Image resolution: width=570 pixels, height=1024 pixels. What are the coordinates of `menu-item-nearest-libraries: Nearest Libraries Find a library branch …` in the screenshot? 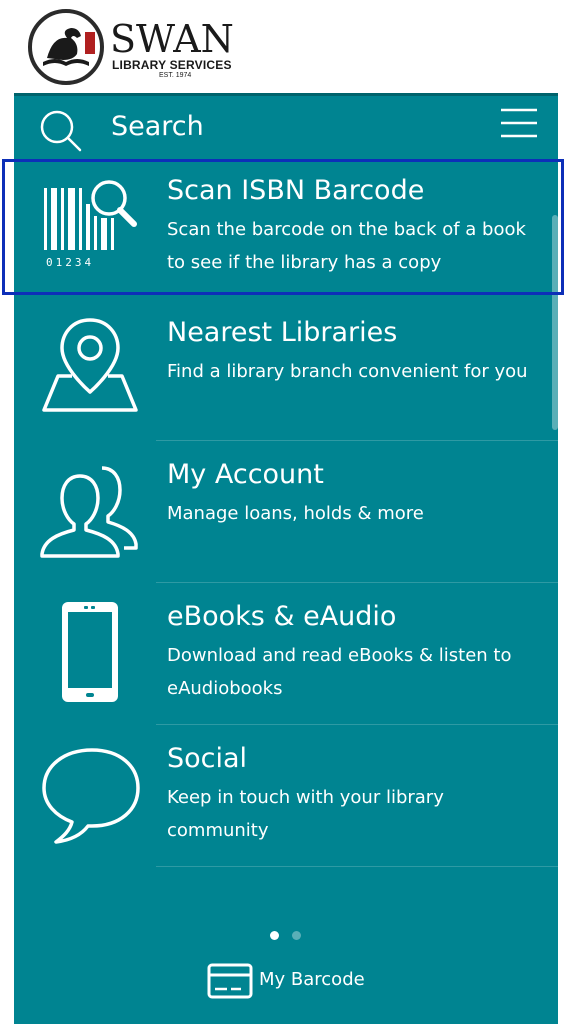 It's located at (286, 373).